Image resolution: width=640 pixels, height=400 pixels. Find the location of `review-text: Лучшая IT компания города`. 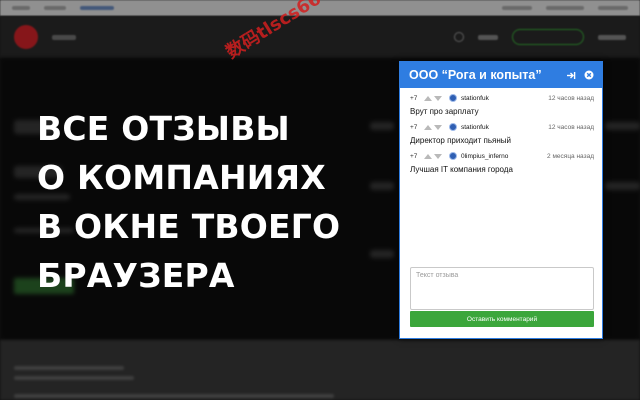

review-text: Лучшая IT компания города is located at coordinates (461, 169).